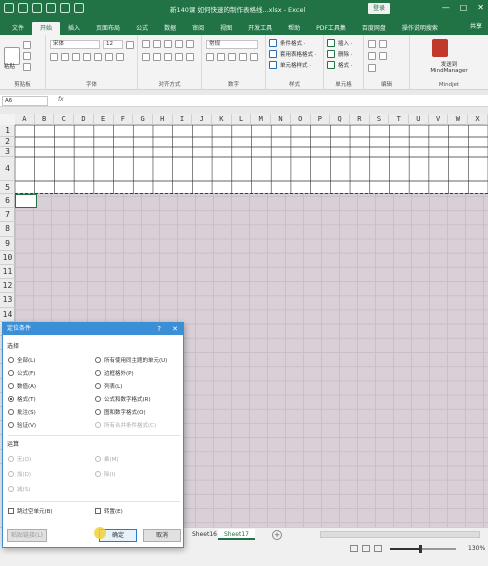 This screenshot has height=566, width=488. I want to click on indent-icon, so click(179, 57).